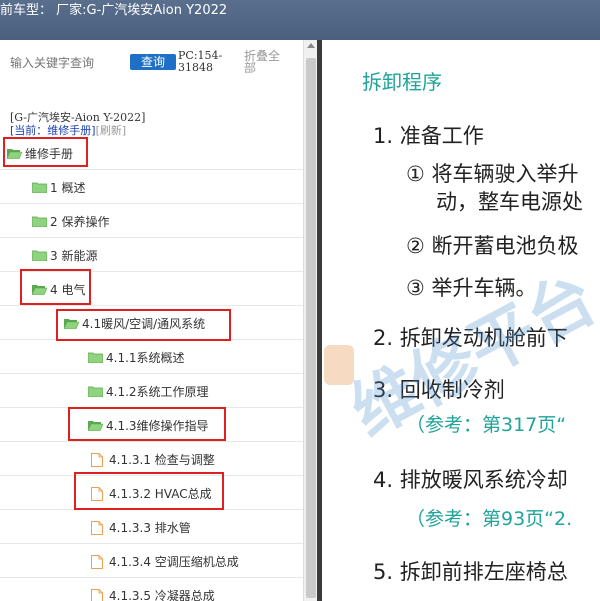  I want to click on tree-item-label: 4.1.3.3 排水管, so click(150, 528).